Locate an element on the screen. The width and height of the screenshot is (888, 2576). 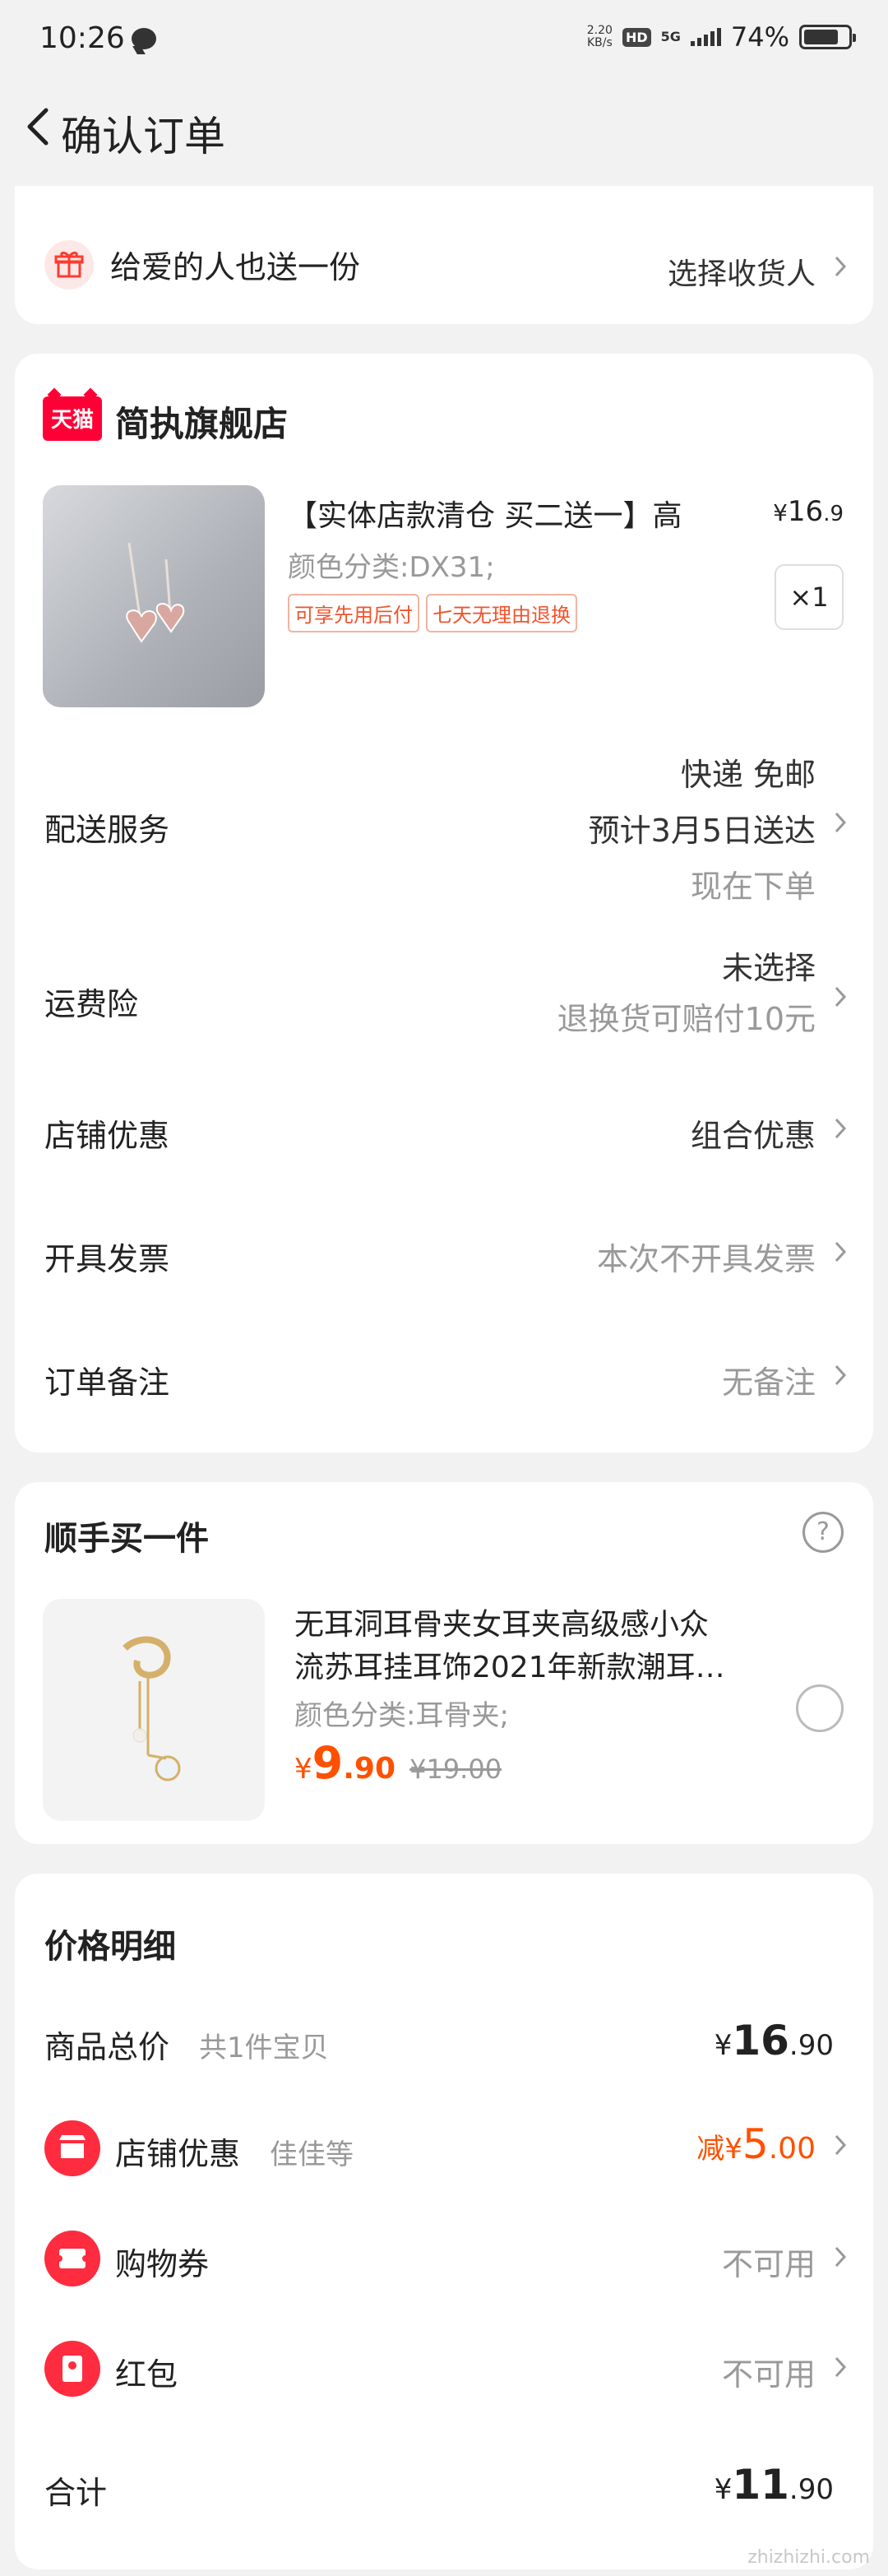
addon-original-price: ¥19.00 is located at coordinates (455, 1770).